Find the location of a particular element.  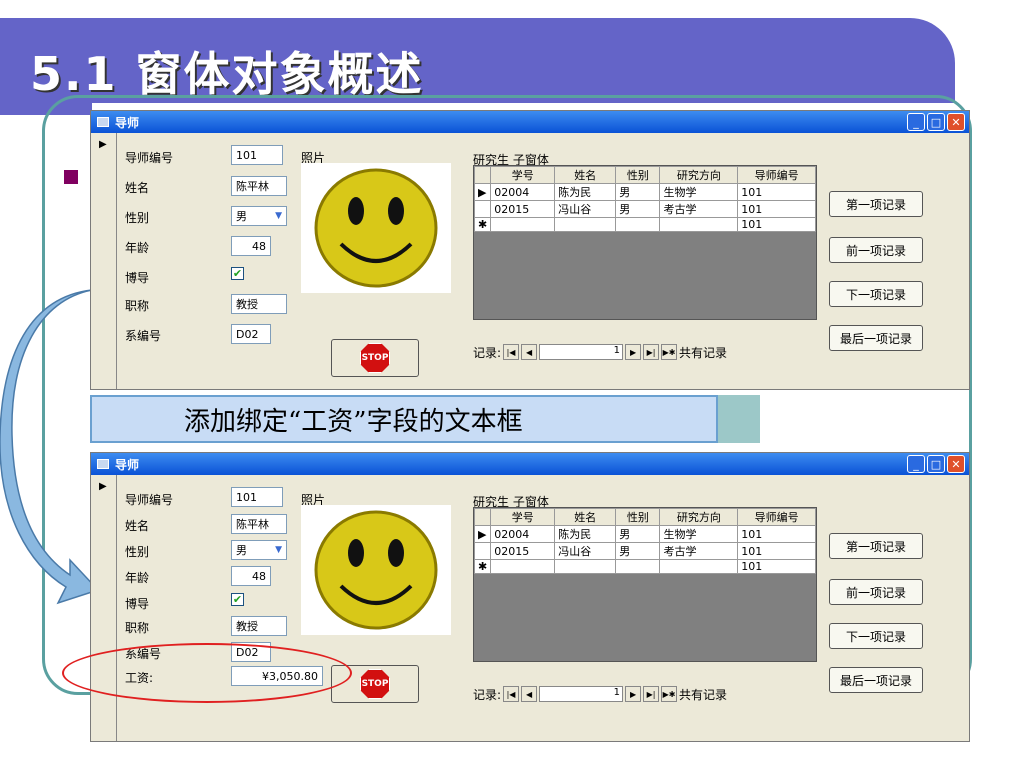

smiley-icon is located at coordinates (376, 570).